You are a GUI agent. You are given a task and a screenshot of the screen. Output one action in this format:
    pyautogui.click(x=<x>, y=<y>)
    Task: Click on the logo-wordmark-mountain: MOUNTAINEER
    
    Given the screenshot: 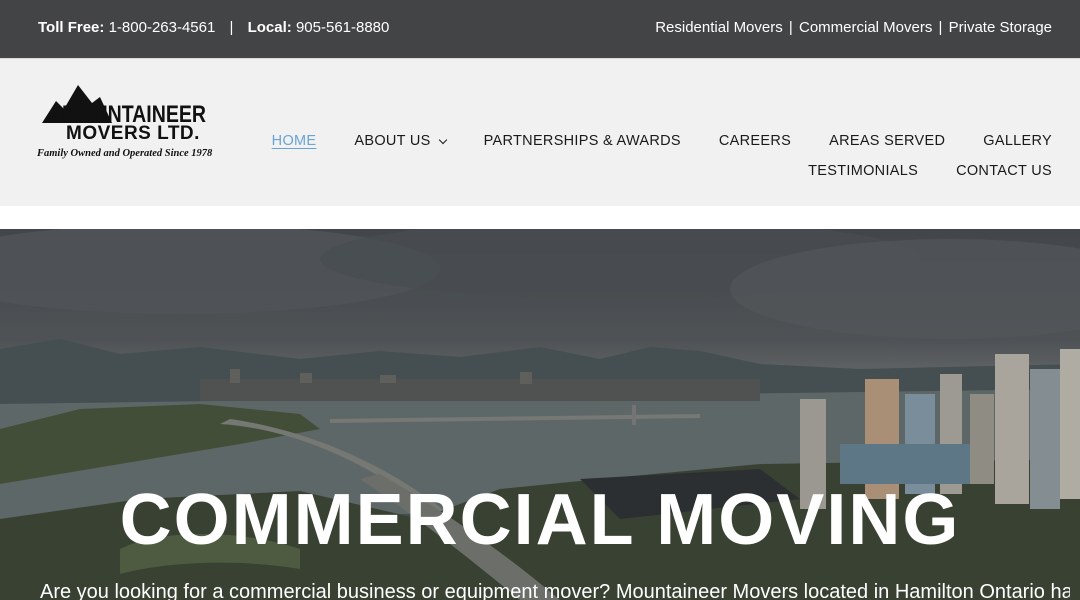 What is the action you would take?
    pyautogui.click(x=124, y=105)
    